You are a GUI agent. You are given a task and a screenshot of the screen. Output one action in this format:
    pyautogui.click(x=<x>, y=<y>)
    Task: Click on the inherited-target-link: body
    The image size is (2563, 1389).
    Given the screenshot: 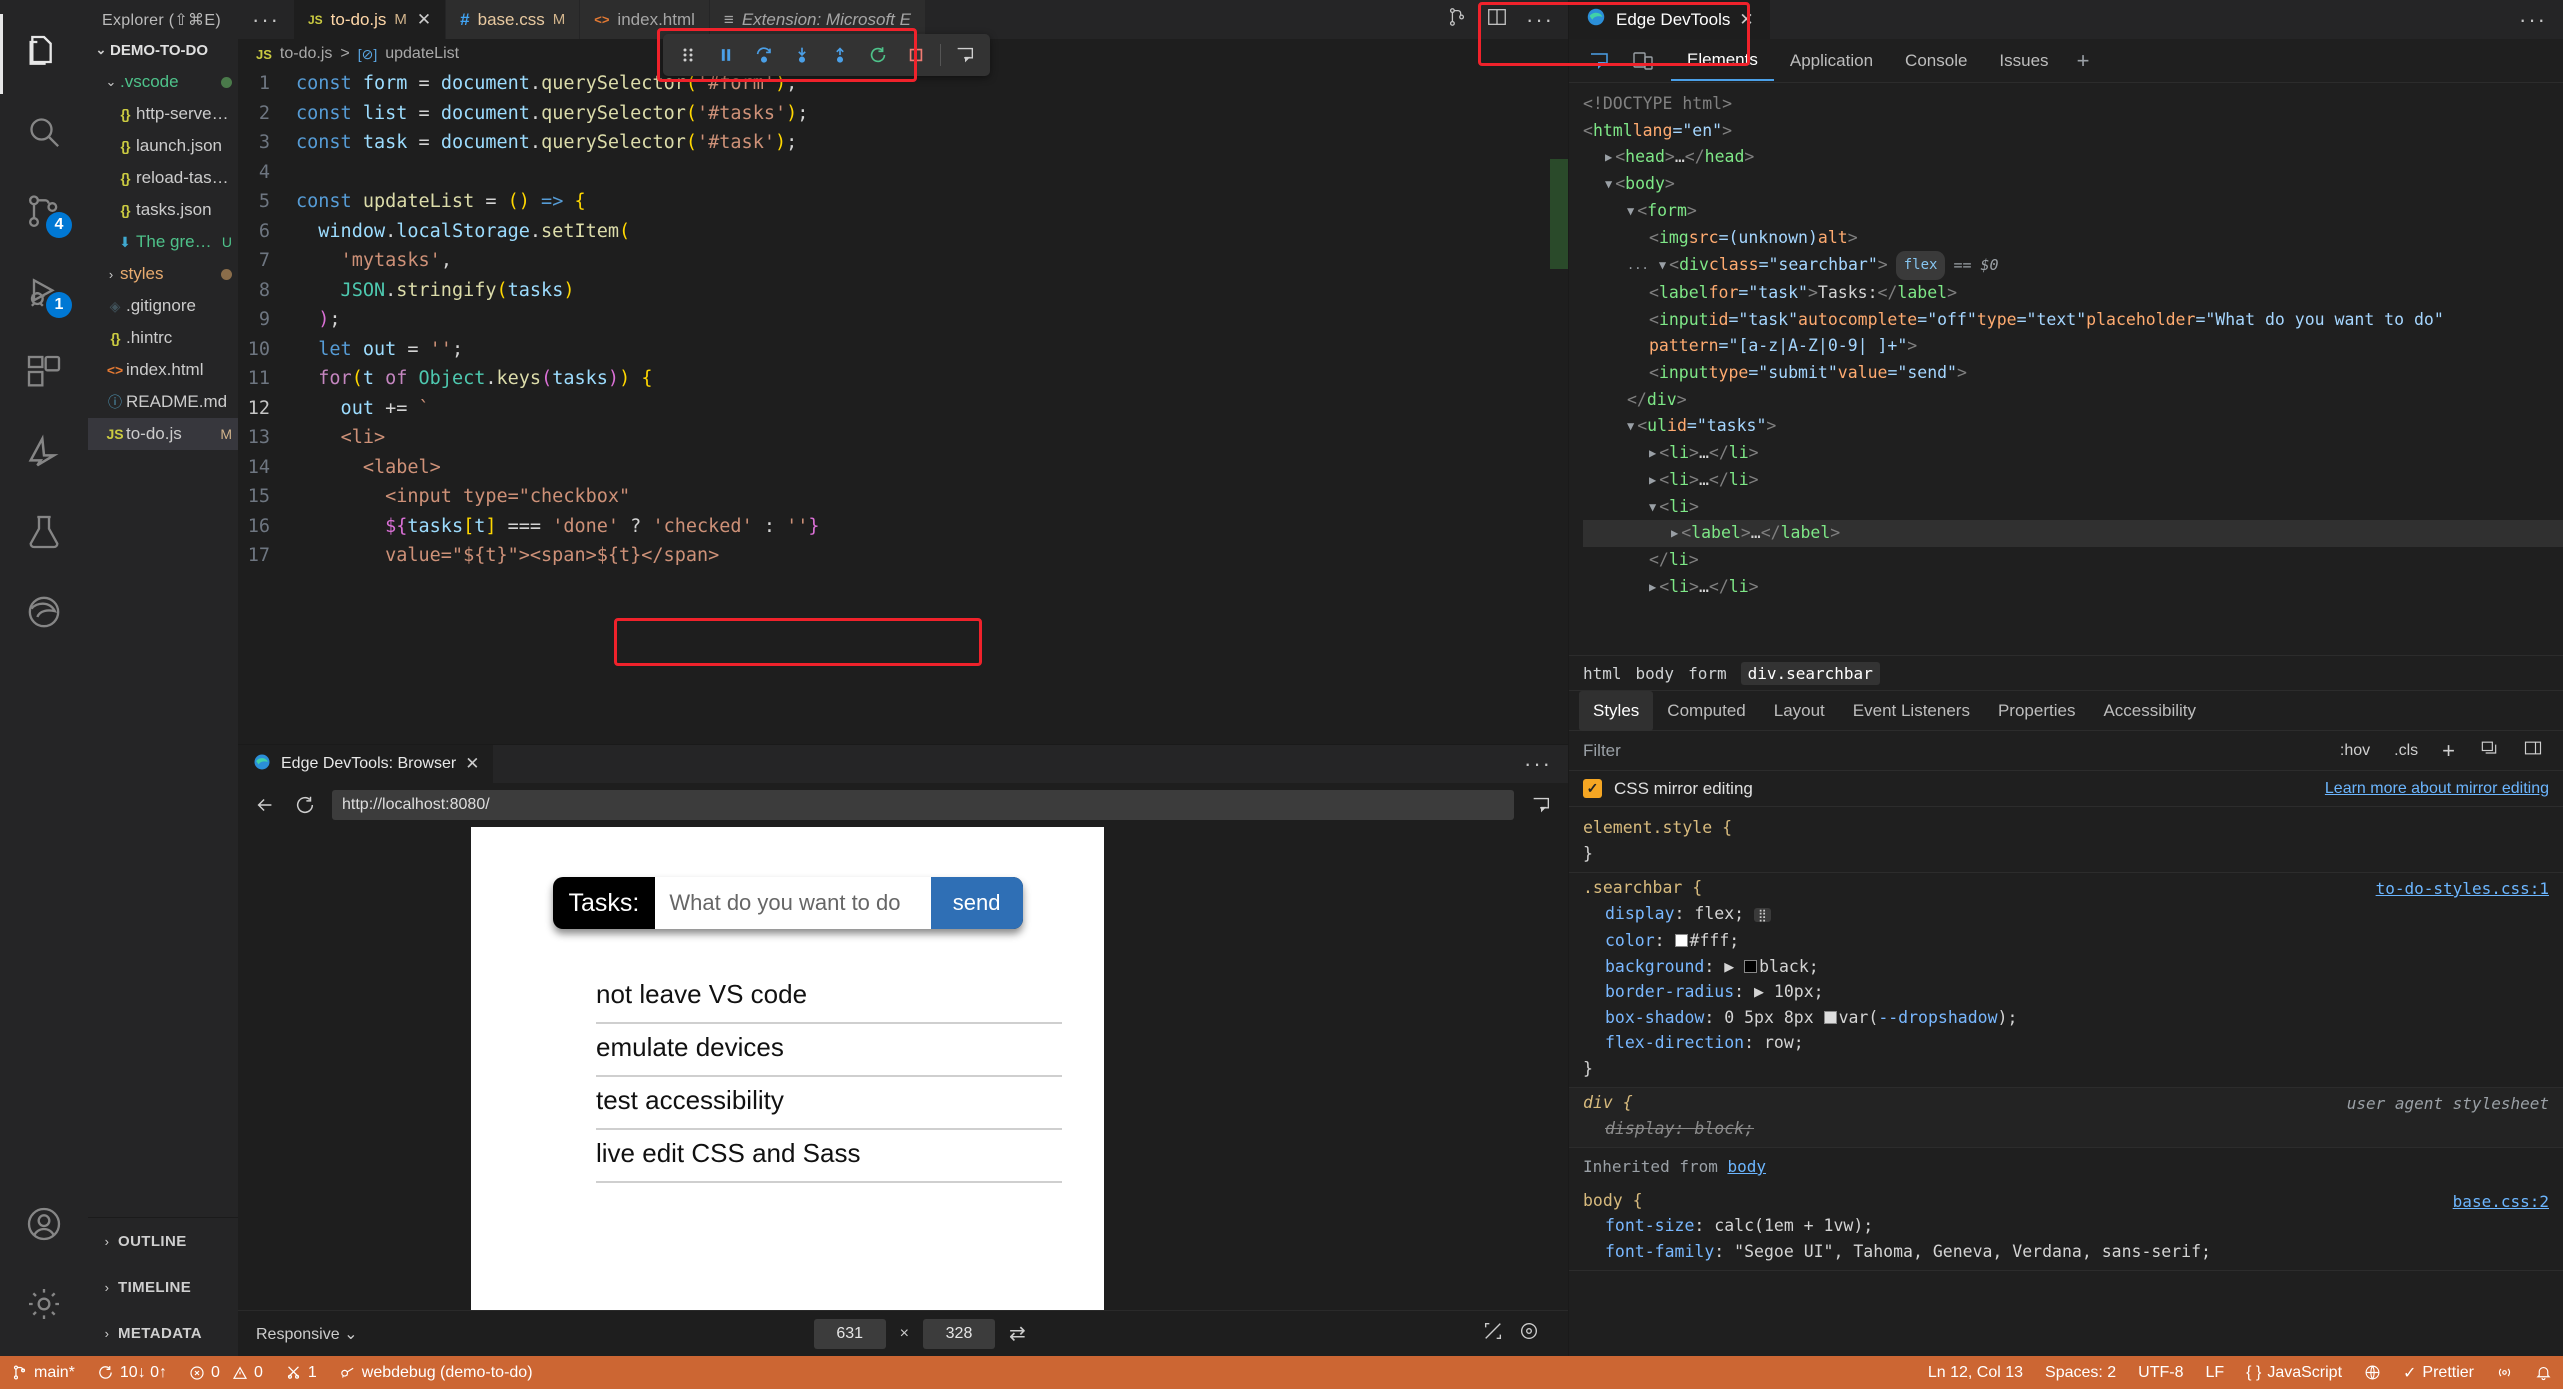 What is the action you would take?
    pyautogui.click(x=1747, y=1166)
    